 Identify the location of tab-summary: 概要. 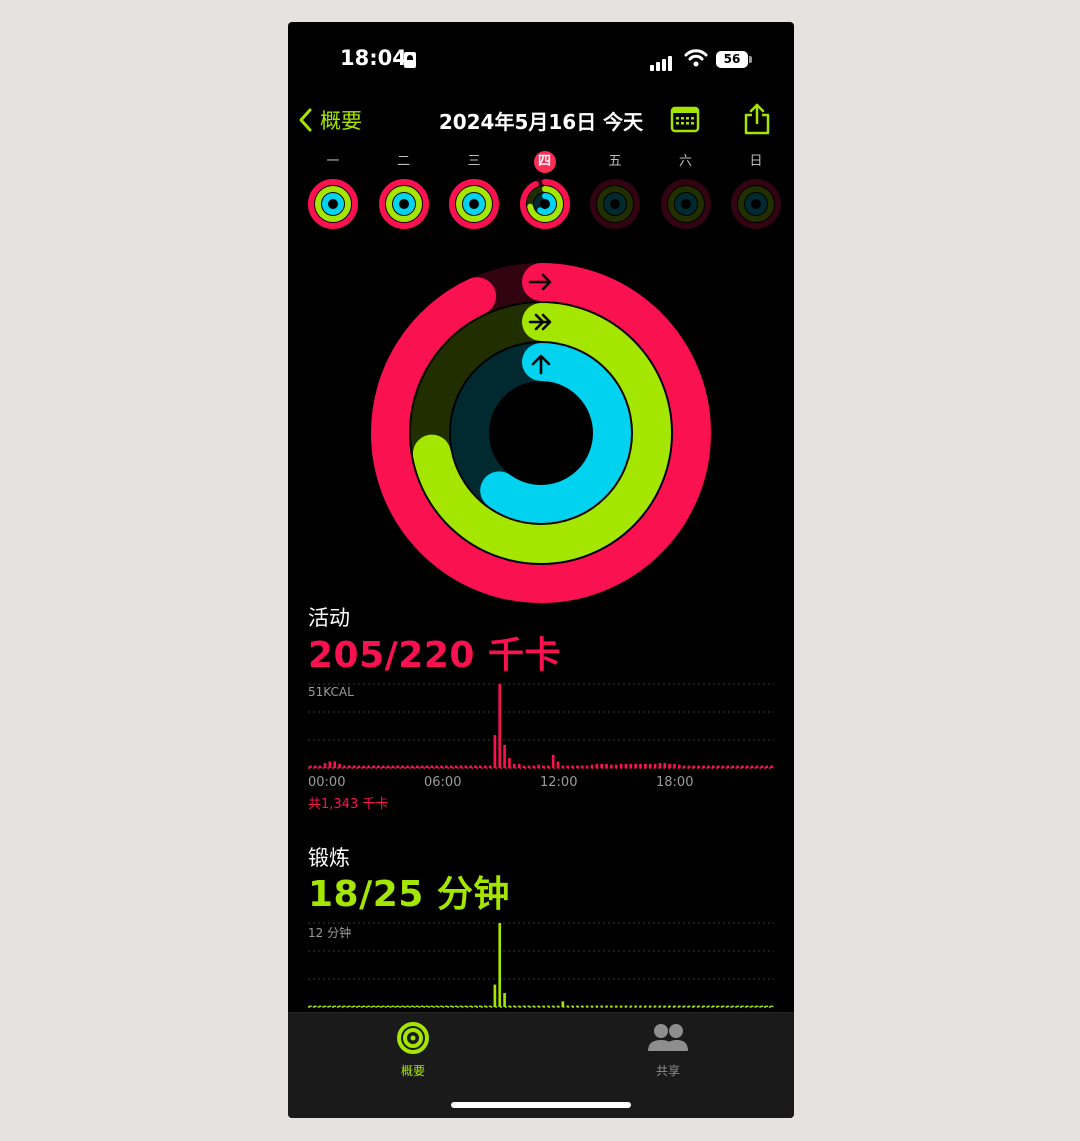
(413, 1050).